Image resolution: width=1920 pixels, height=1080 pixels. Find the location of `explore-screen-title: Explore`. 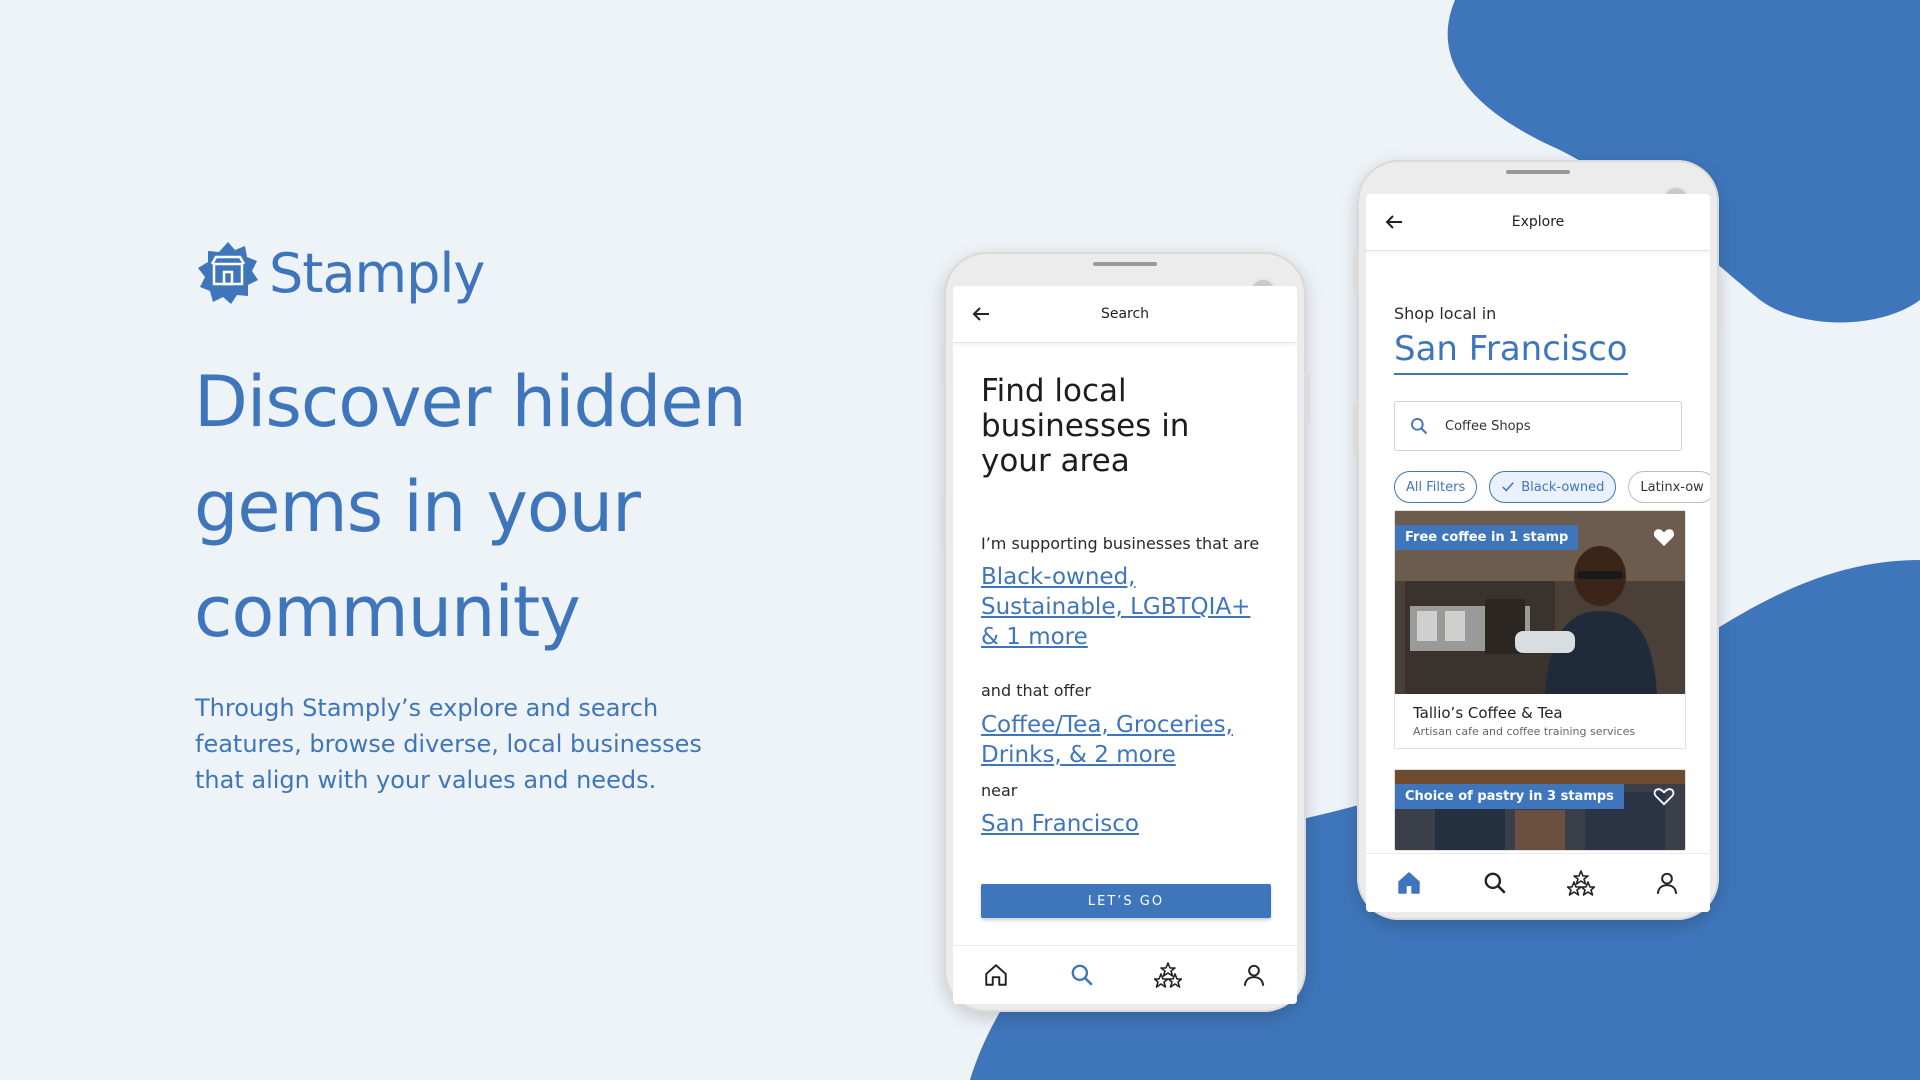

explore-screen-title: Explore is located at coordinates (1538, 222).